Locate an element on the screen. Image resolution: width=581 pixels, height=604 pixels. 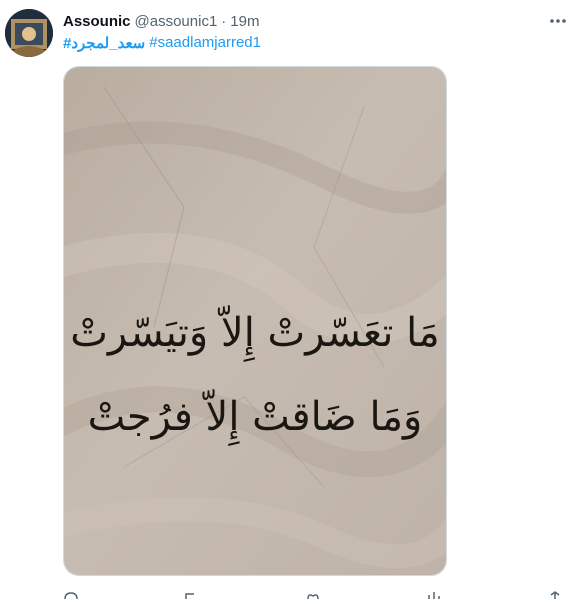
views-icon is located at coordinates (434, 592).